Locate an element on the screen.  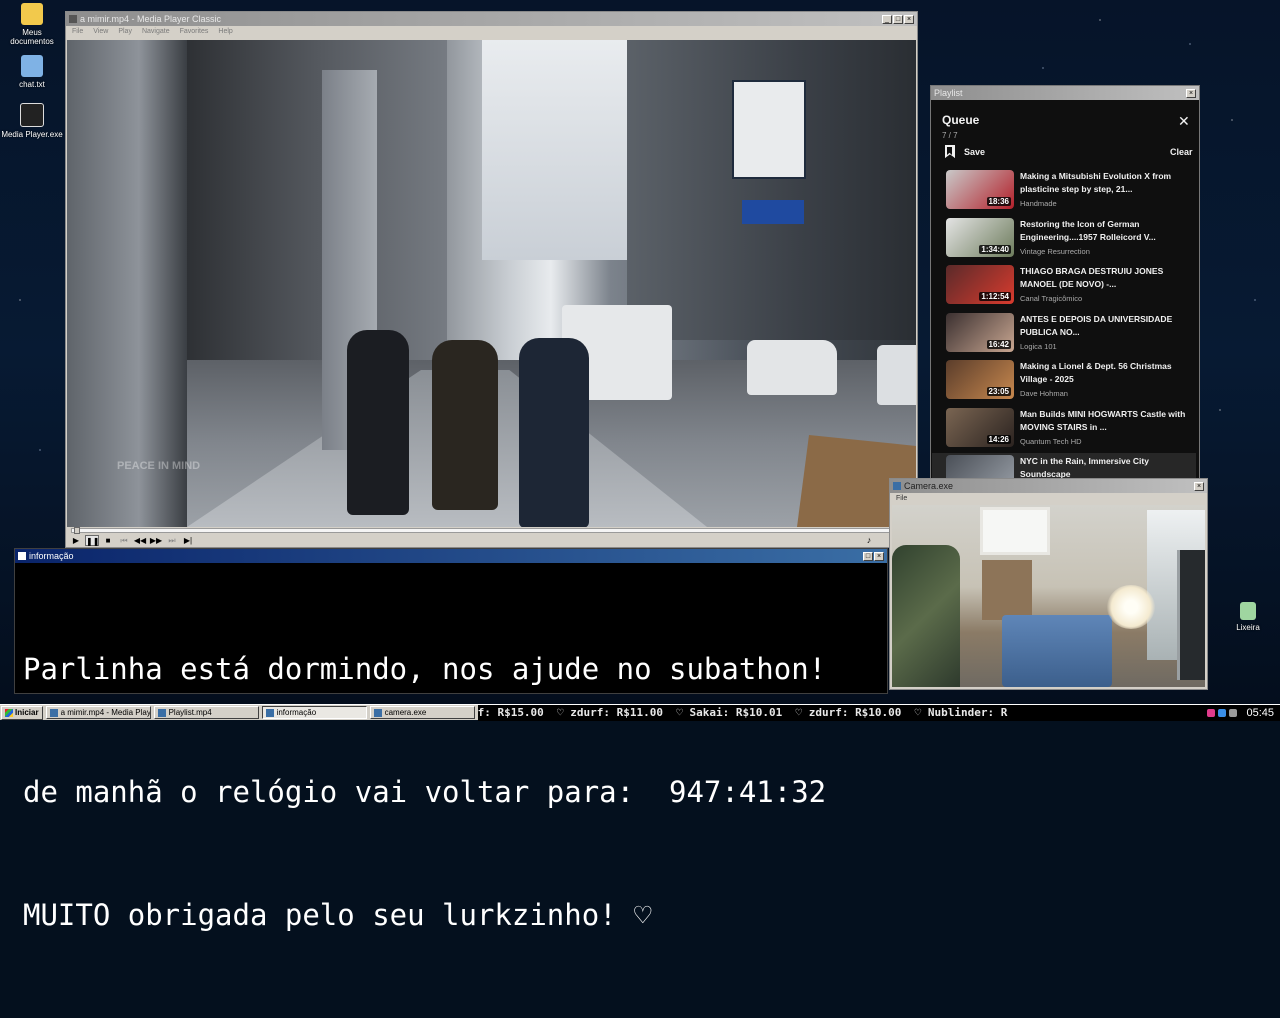
desktop-icon-documents: Meus documentos is located at coordinates (32, 24).